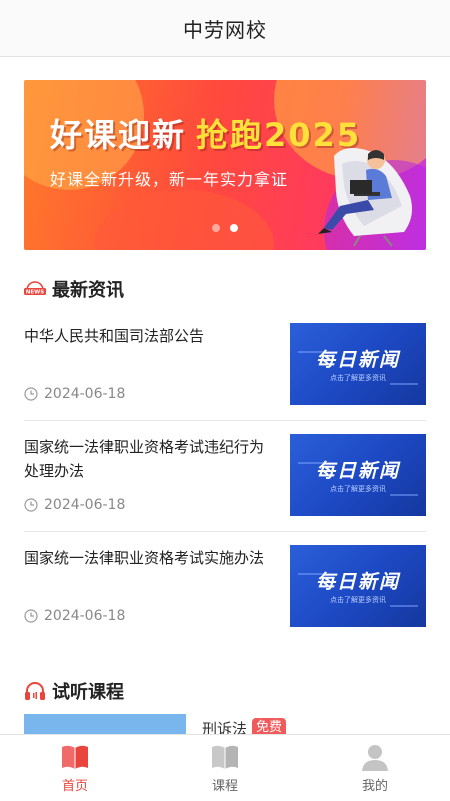 This screenshot has height=801, width=450. I want to click on app-header: 中劳网校, so click(225, 28).